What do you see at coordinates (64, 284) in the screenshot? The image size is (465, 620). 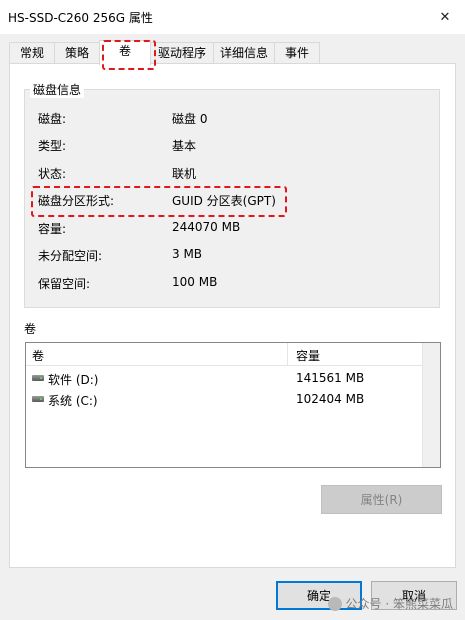 I see `reserved-label: 保留空间:` at bounding box center [64, 284].